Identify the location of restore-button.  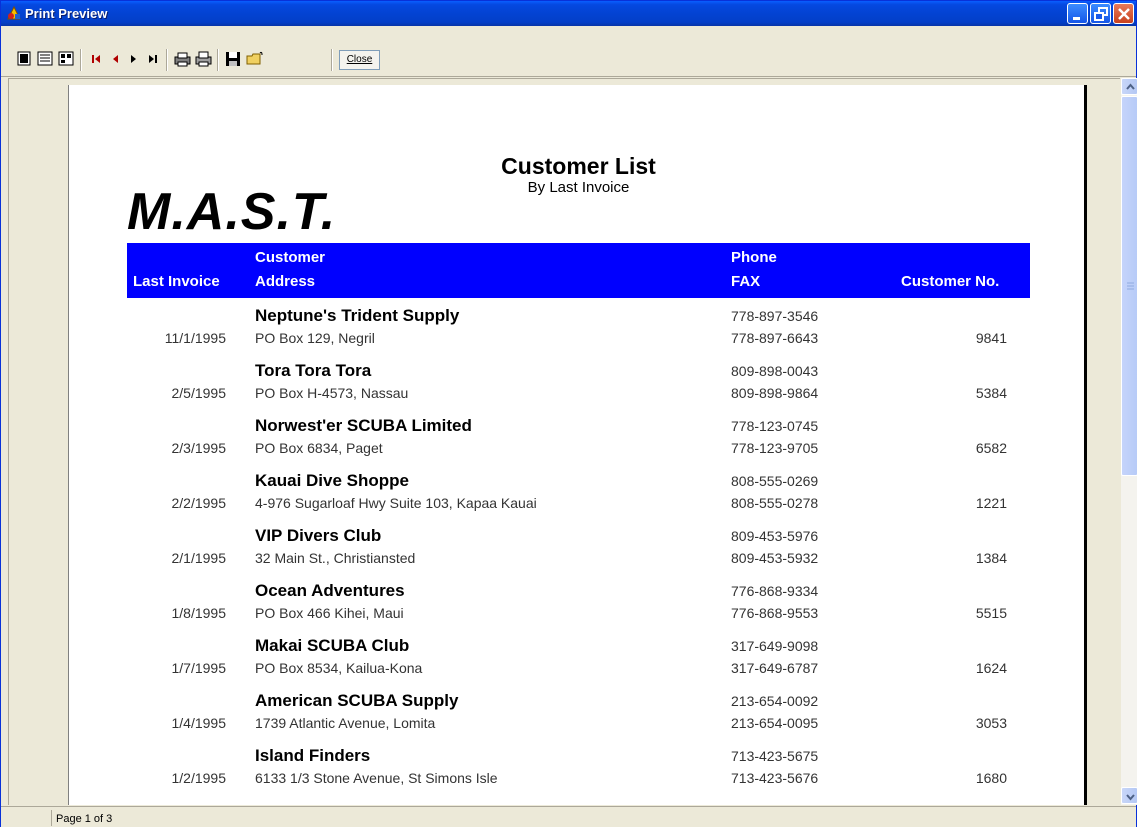
(1100, 13).